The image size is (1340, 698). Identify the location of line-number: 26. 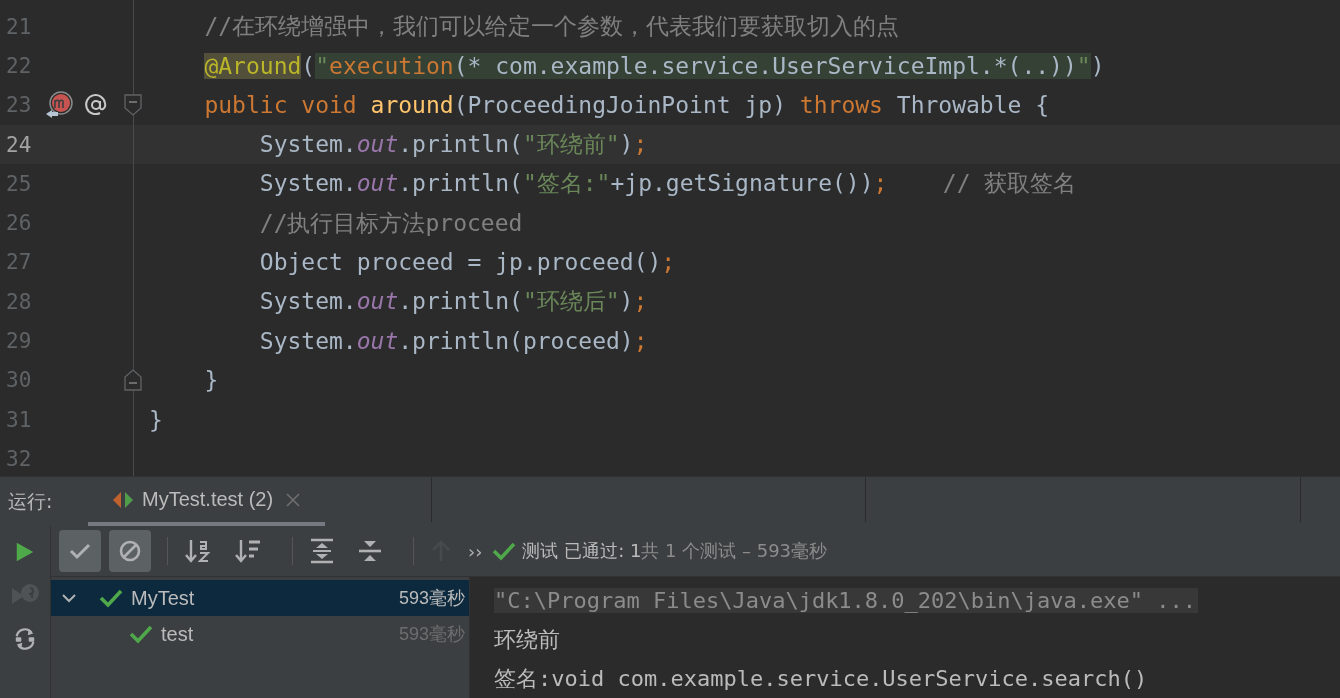
(19, 223).